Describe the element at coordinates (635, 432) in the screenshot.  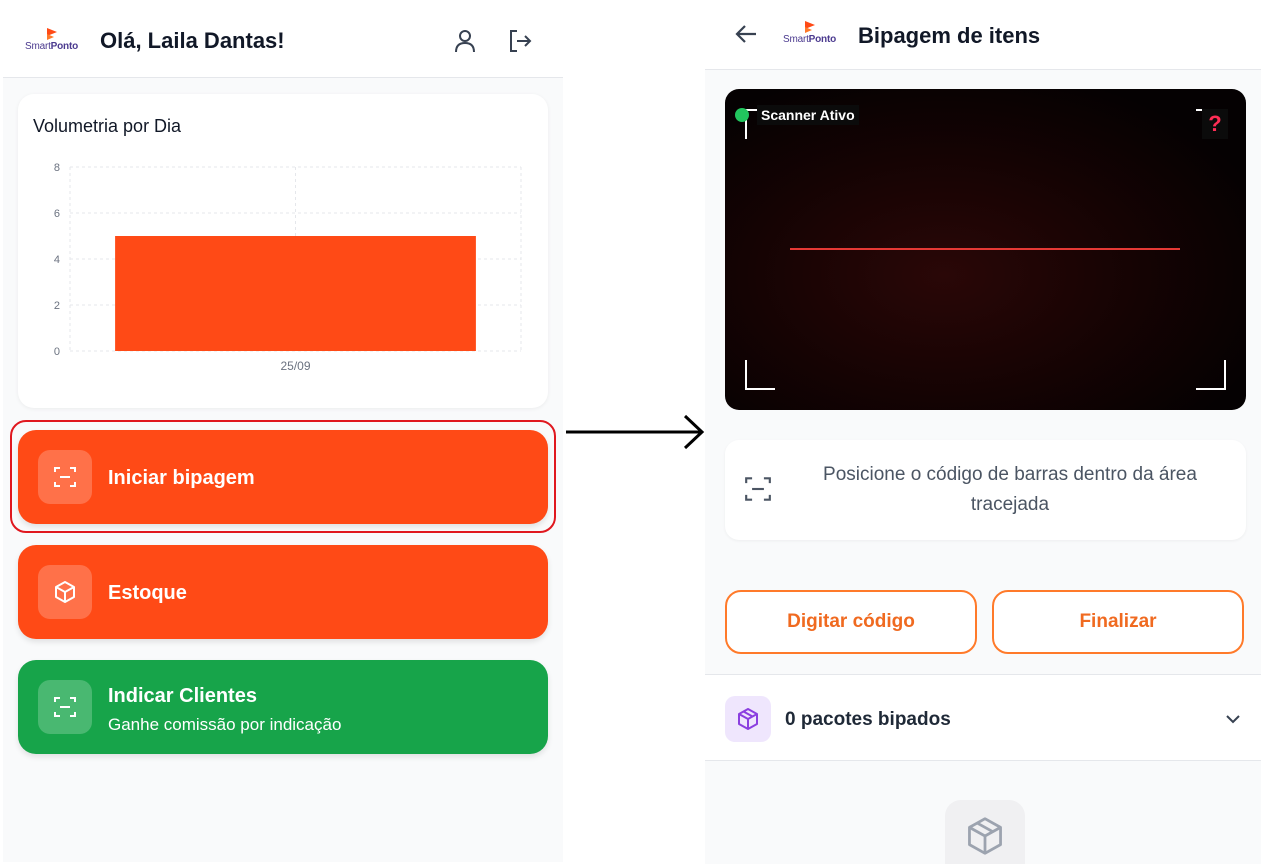
I see `transition-arrow-icon` at that location.